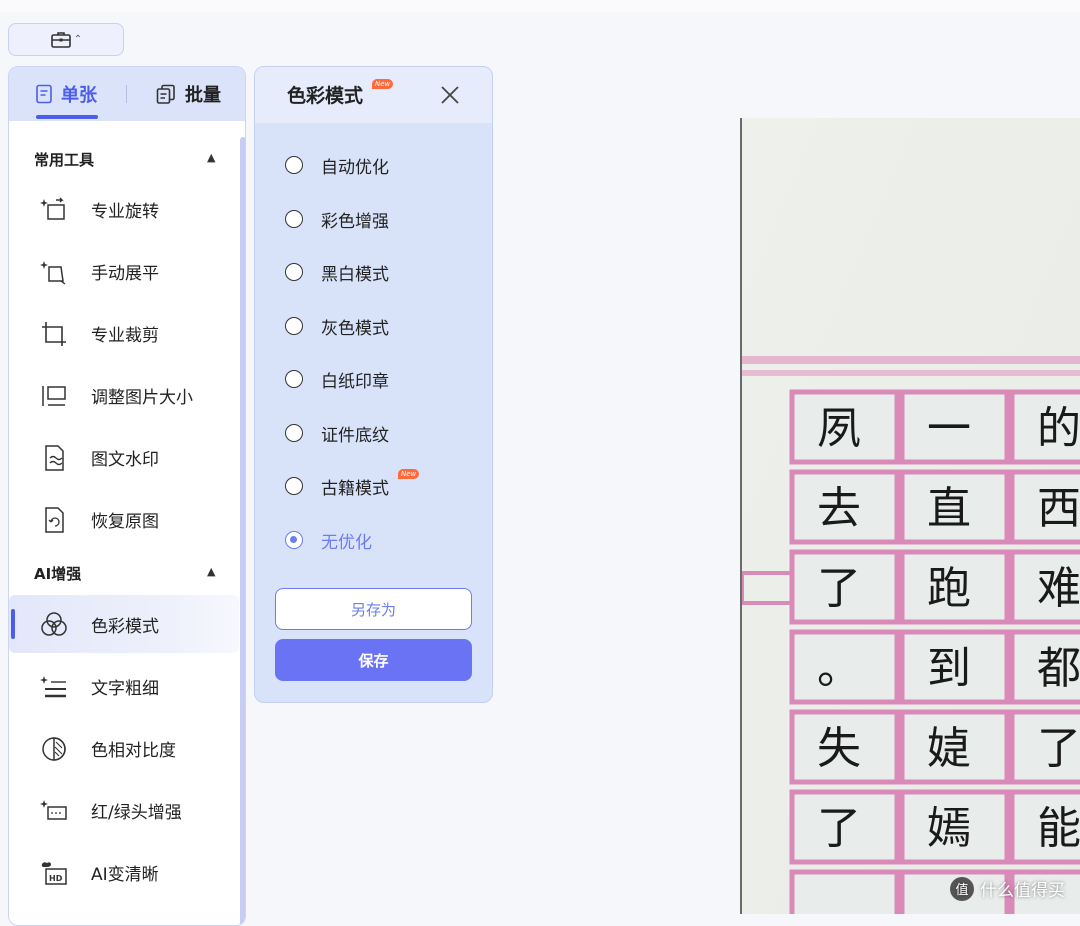  Describe the element at coordinates (839, 748) in the screenshot. I see `handwritten-char: 失` at that location.